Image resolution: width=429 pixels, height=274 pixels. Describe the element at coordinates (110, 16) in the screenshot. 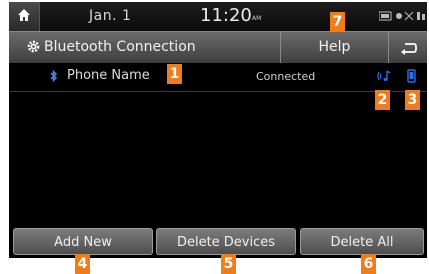

I see `date-display: Jan. 1` at that location.